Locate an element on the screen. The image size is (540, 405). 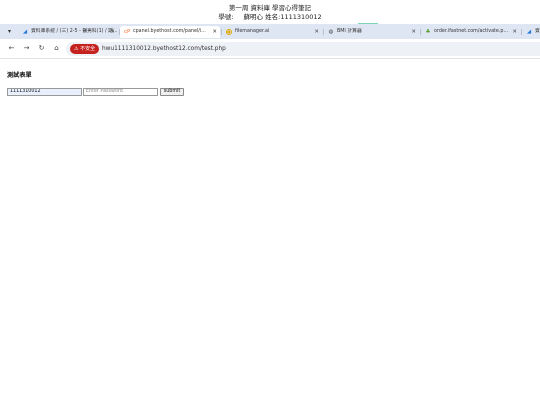
not-secure-badge: ⚠ 不安全 is located at coordinates (85, 49).